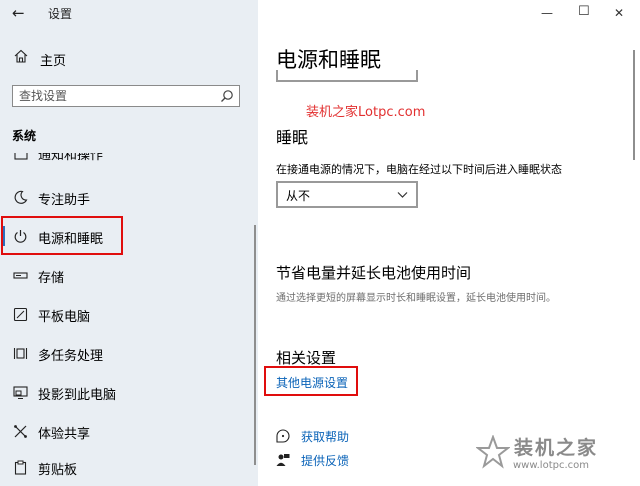 This screenshot has height=486, width=640. Describe the element at coordinates (20, 353) in the screenshot. I see `multitasking-icon` at that location.